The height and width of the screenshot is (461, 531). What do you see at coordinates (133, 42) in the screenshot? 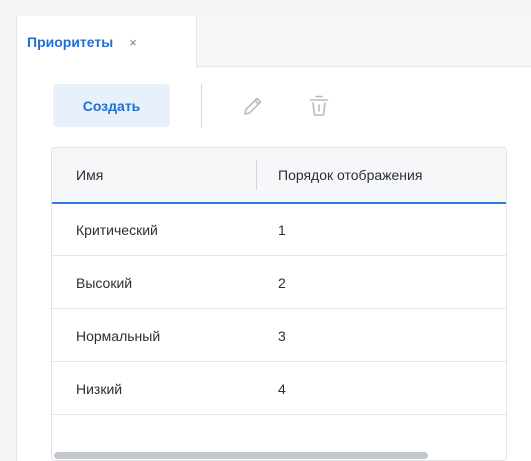
I see `close-icon: ×` at bounding box center [133, 42].